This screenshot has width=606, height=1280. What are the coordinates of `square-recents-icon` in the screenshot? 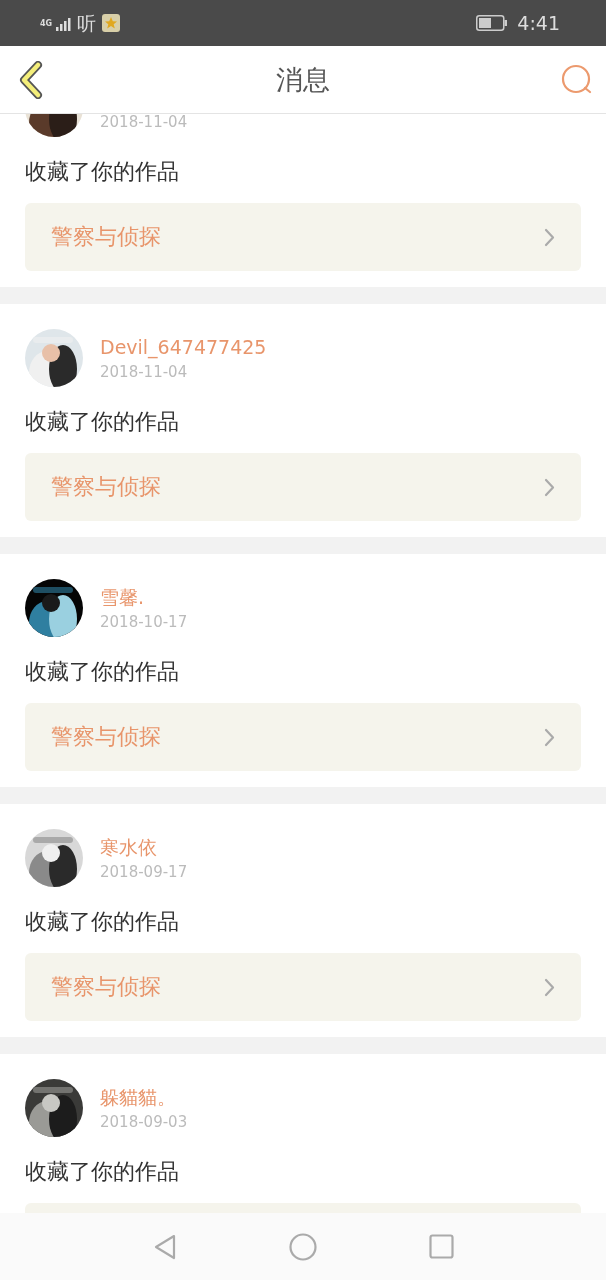 It's located at (441, 1246).